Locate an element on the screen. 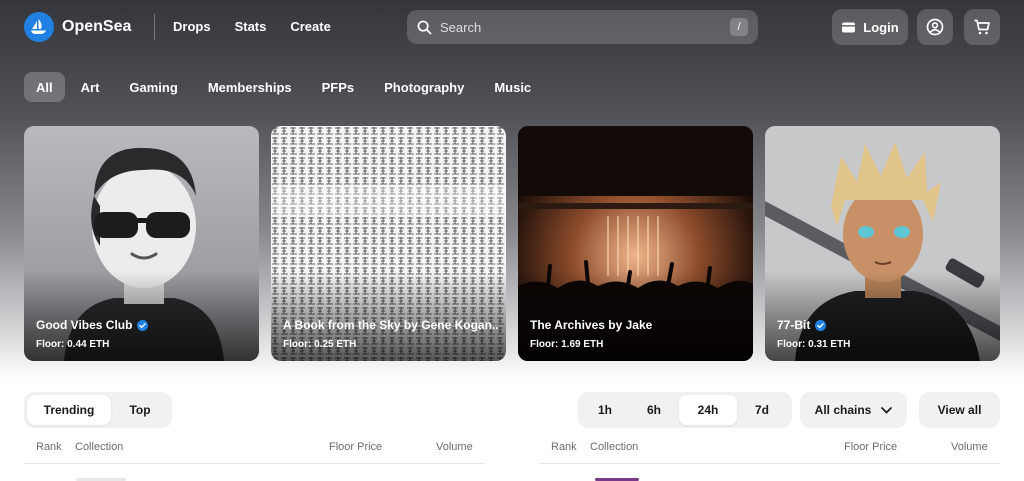 This screenshot has height=481, width=1024. nav-link-stats: Stats is located at coordinates (251, 26).